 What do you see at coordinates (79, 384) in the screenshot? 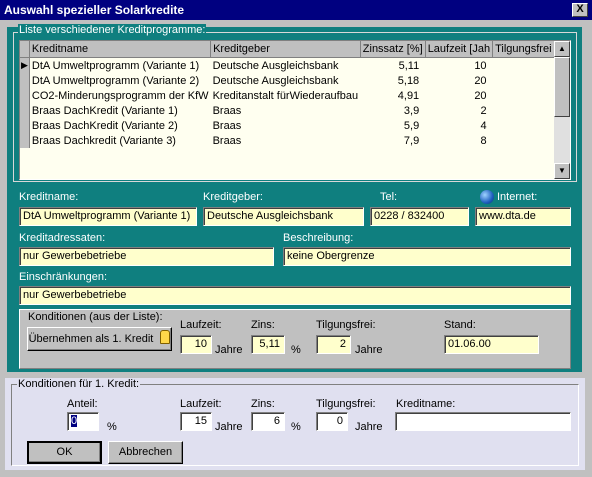
I see `konditionen-kredit1-legend: Konditionen für 1. Kredit:` at bounding box center [79, 384].